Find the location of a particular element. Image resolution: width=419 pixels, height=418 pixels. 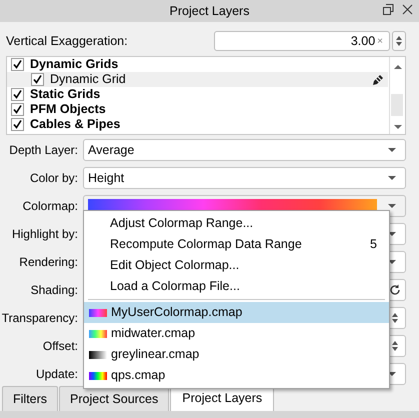

scrollbar is located at coordinates (397, 95).